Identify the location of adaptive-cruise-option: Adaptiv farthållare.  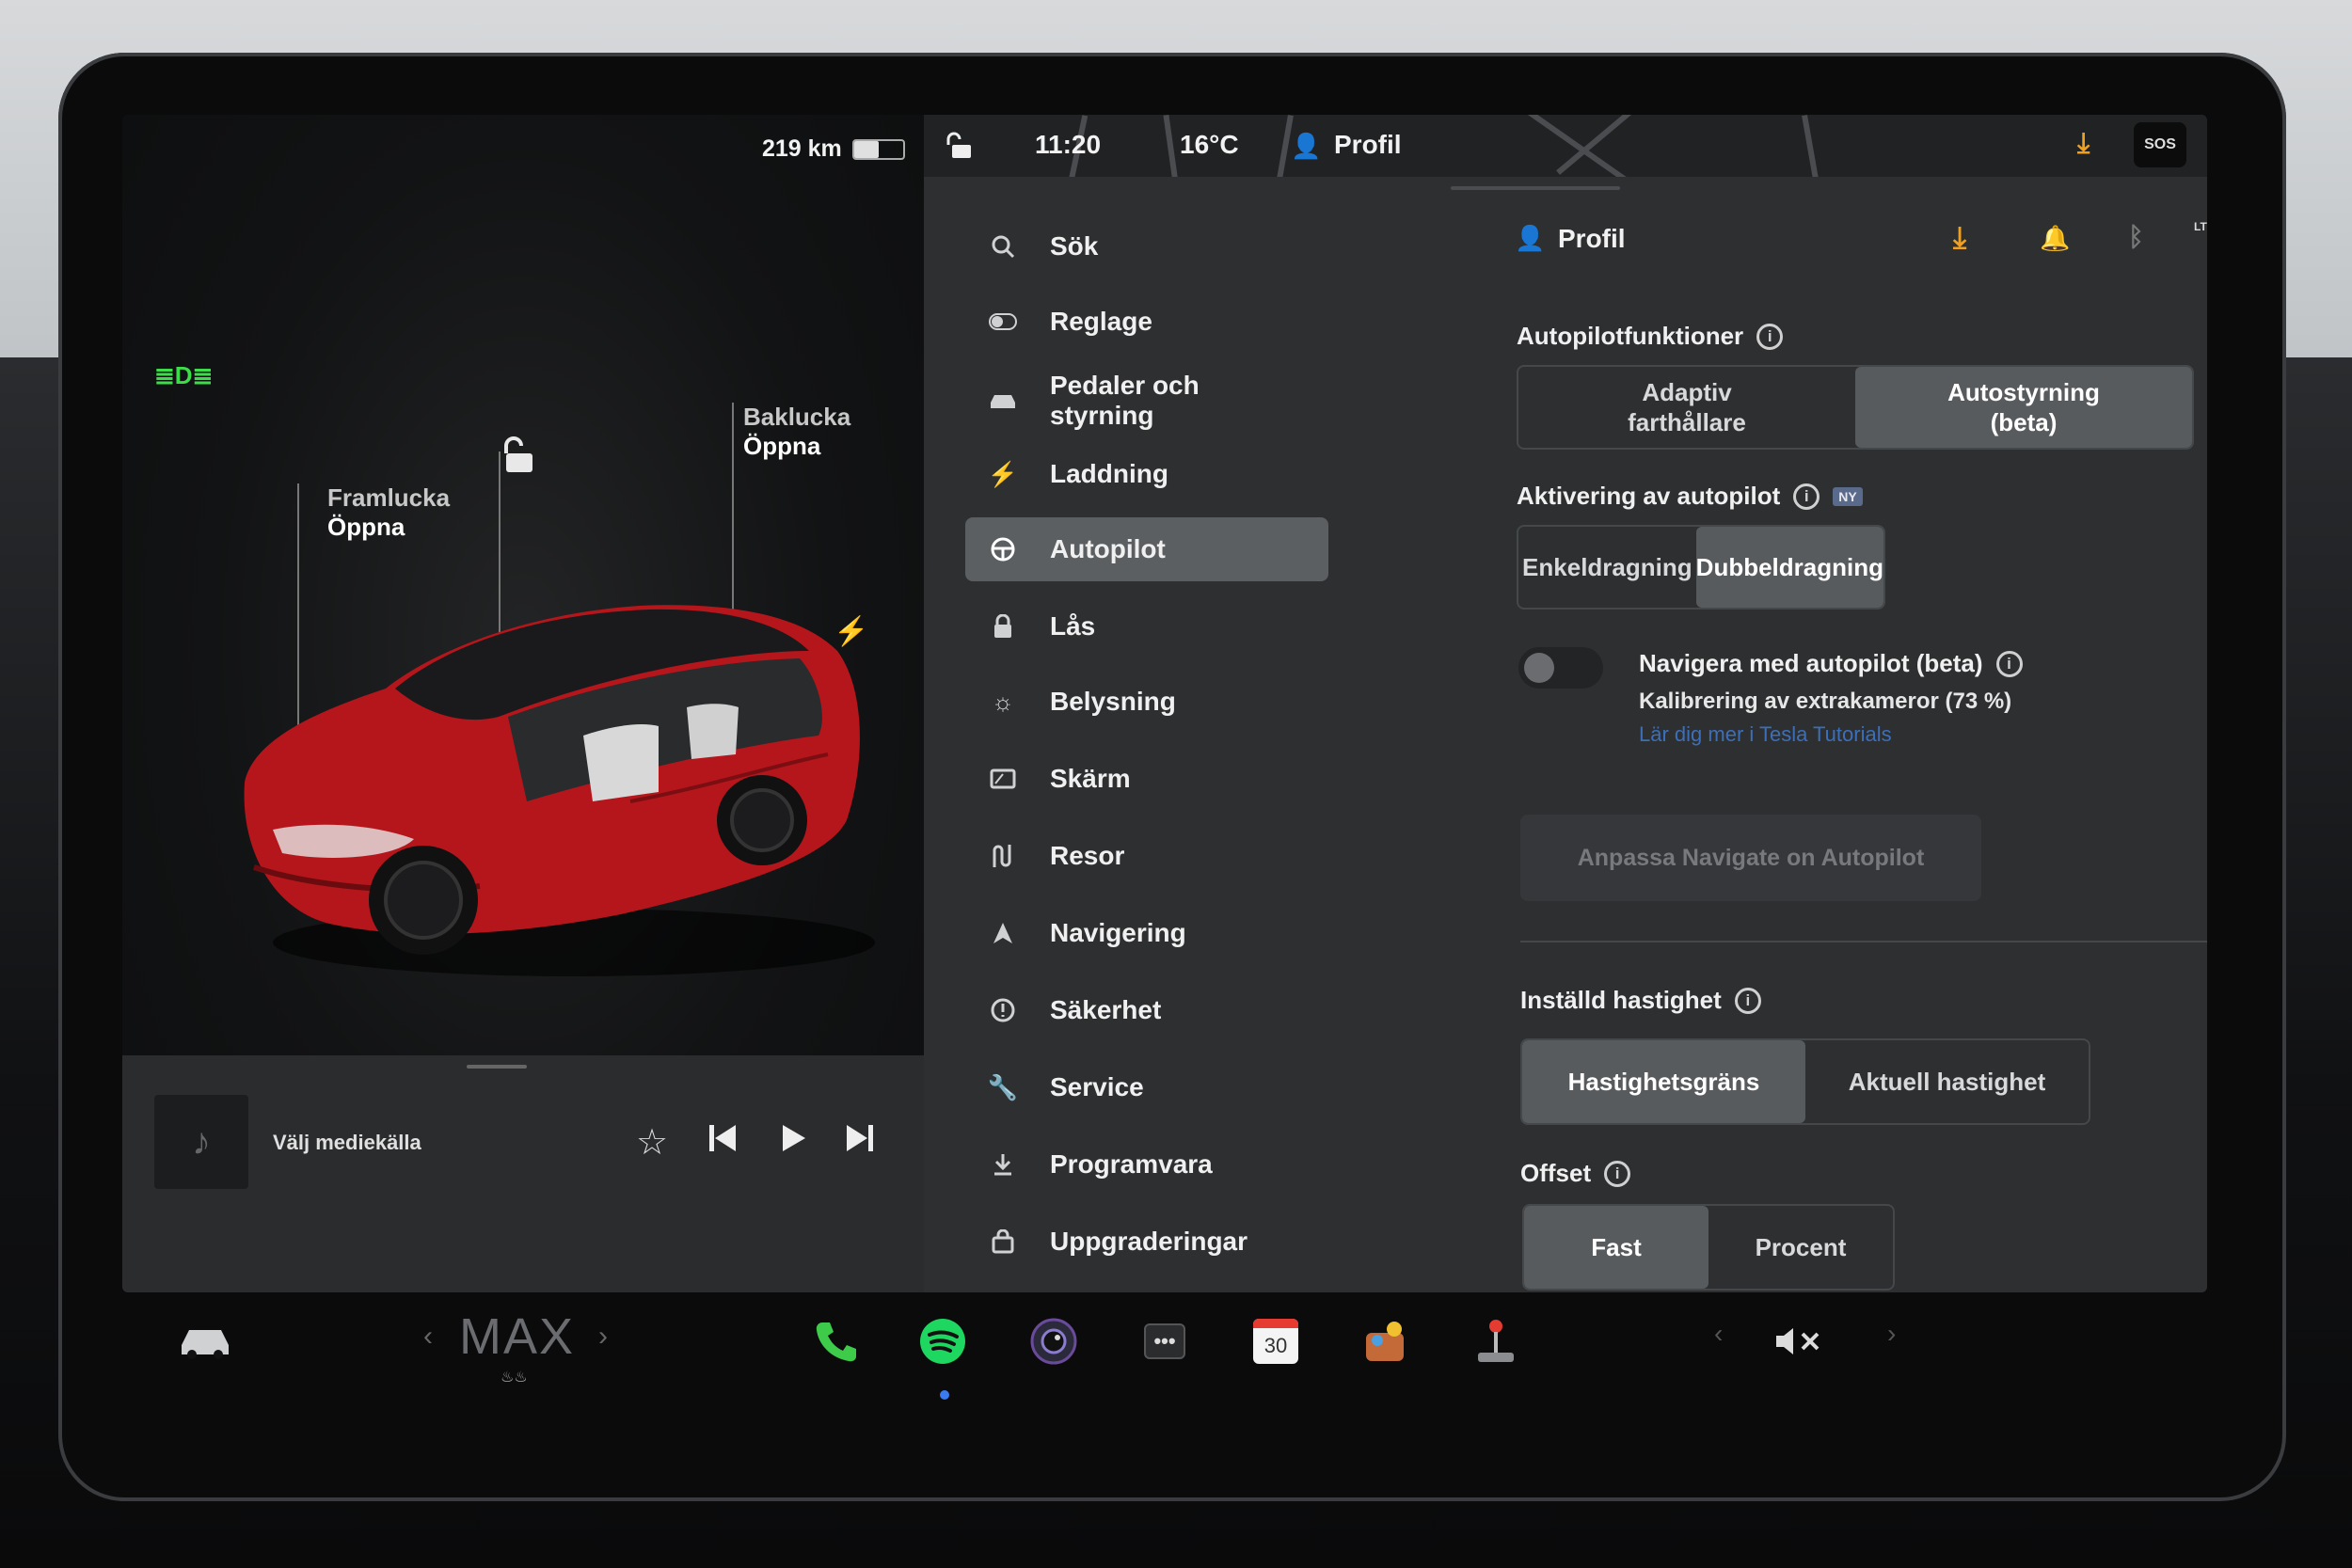
(1686, 408).